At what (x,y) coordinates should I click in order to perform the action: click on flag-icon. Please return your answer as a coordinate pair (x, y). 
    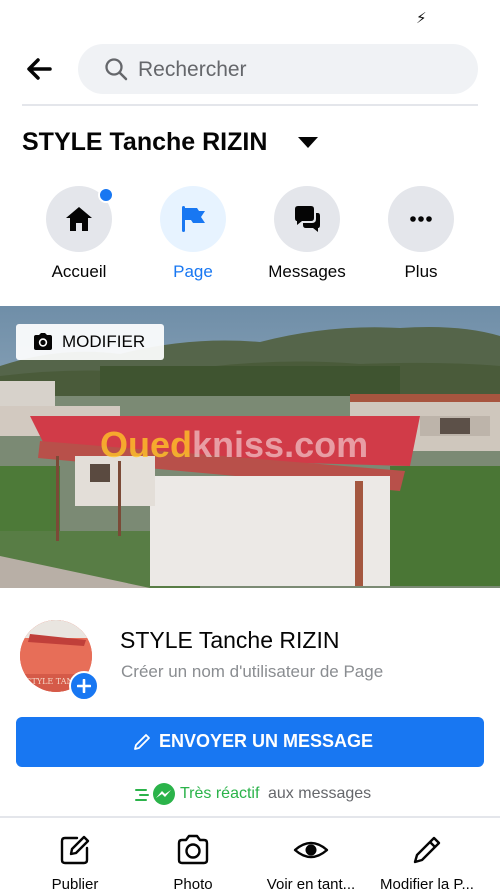
    Looking at the image, I should click on (193, 219).